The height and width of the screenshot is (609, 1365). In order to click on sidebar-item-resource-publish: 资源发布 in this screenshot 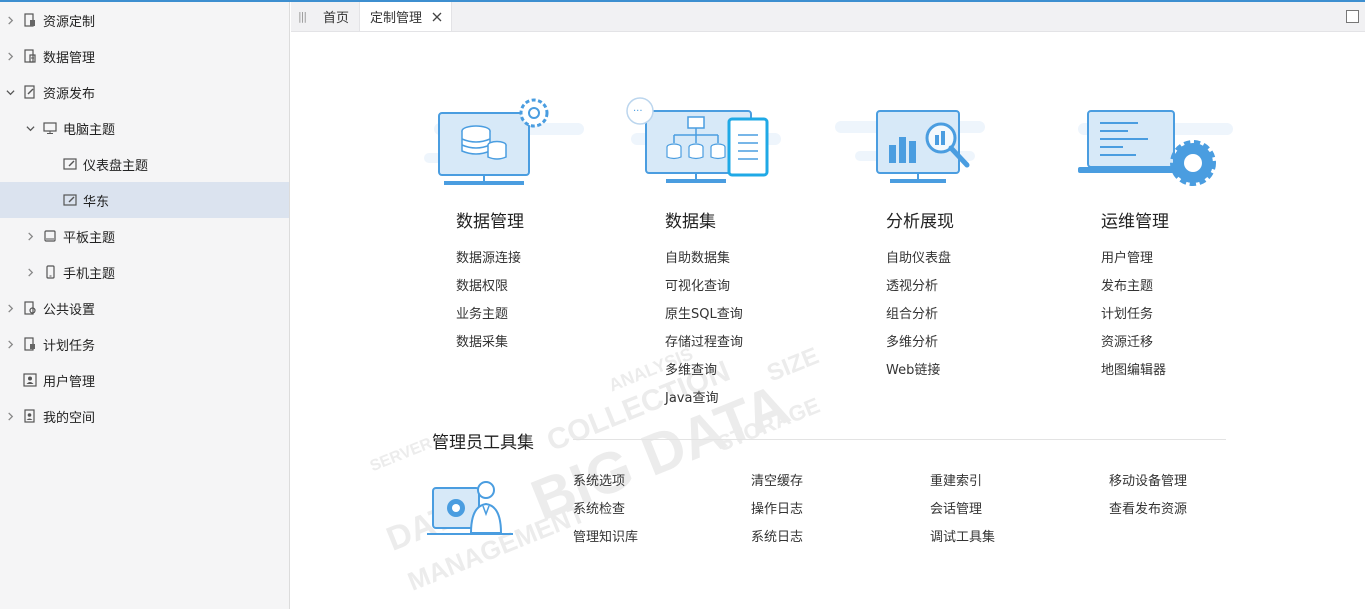, I will do `click(144, 92)`.